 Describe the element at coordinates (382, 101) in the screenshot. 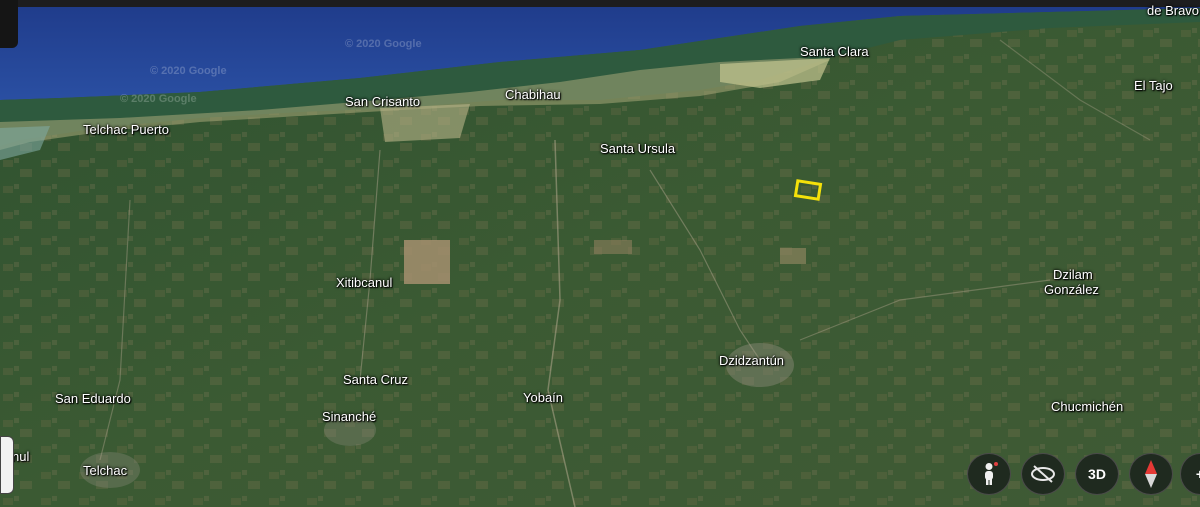

I see `place-label: San Crisanto` at that location.